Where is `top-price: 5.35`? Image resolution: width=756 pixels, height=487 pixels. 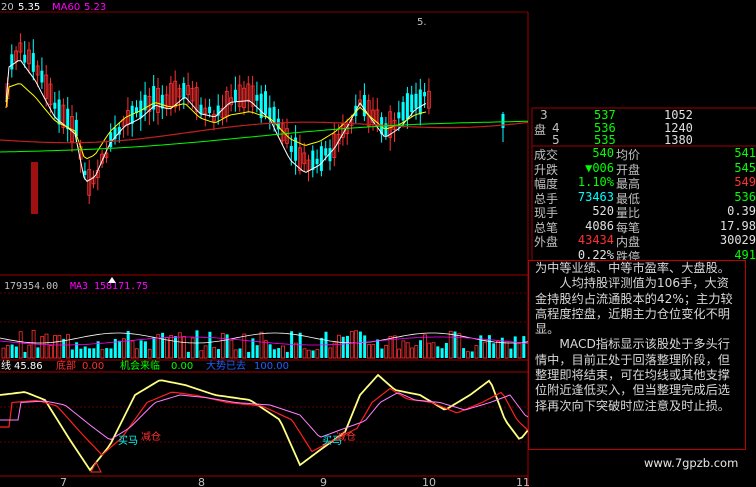
top-price: 5.35 is located at coordinates (29, 7).